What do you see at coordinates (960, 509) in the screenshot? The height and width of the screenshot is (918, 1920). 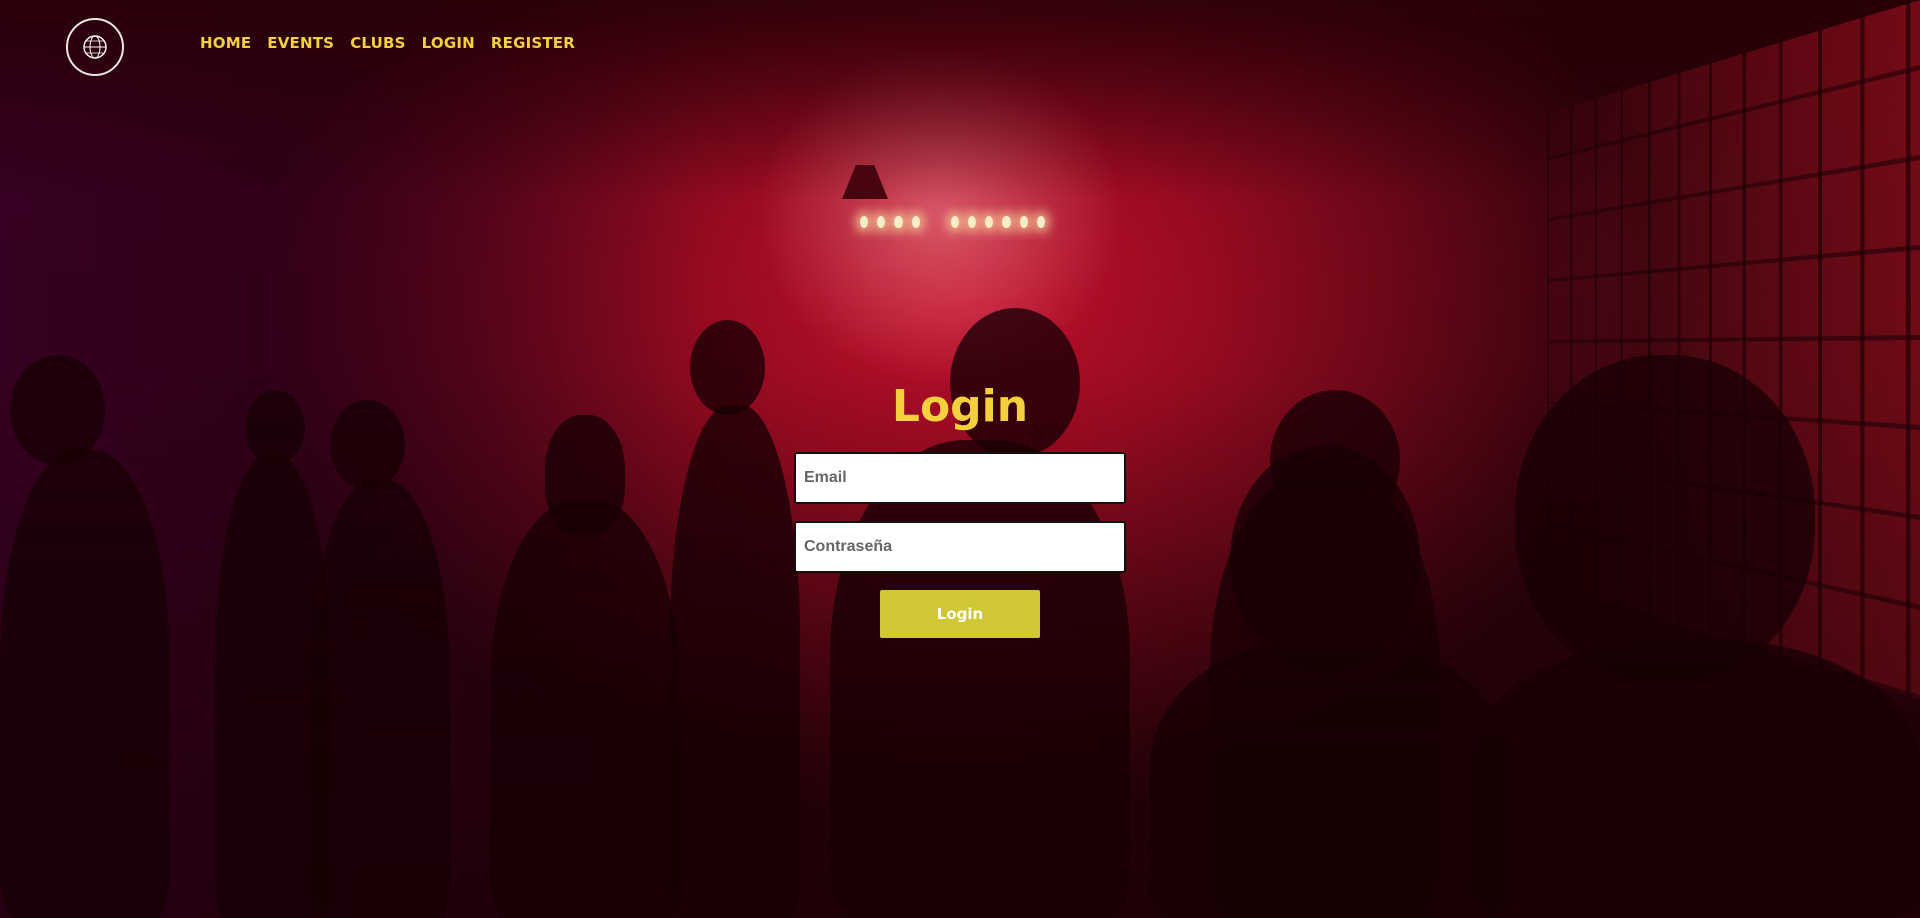 I see `login-form: Login Login` at bounding box center [960, 509].